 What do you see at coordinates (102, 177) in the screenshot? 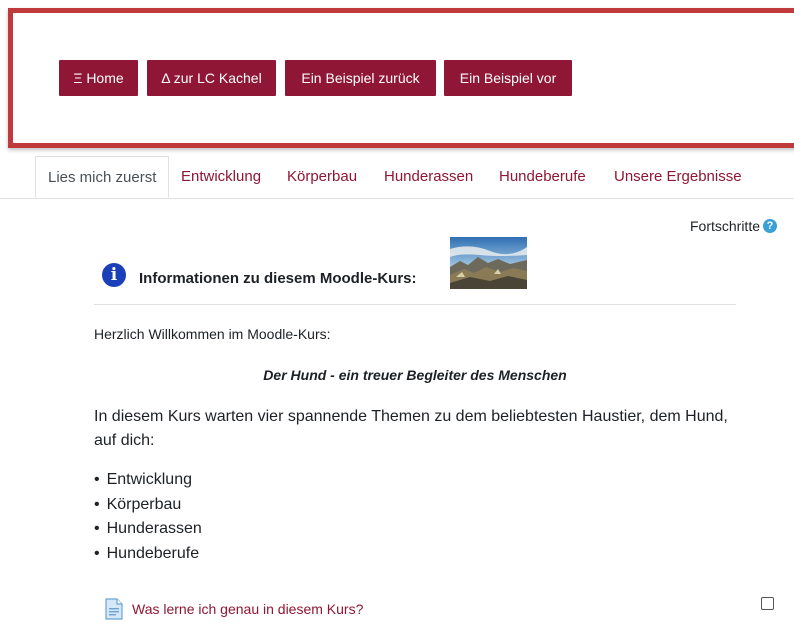
I see `tab-lies-mich-zuerst: Lies mich zuerst` at bounding box center [102, 177].